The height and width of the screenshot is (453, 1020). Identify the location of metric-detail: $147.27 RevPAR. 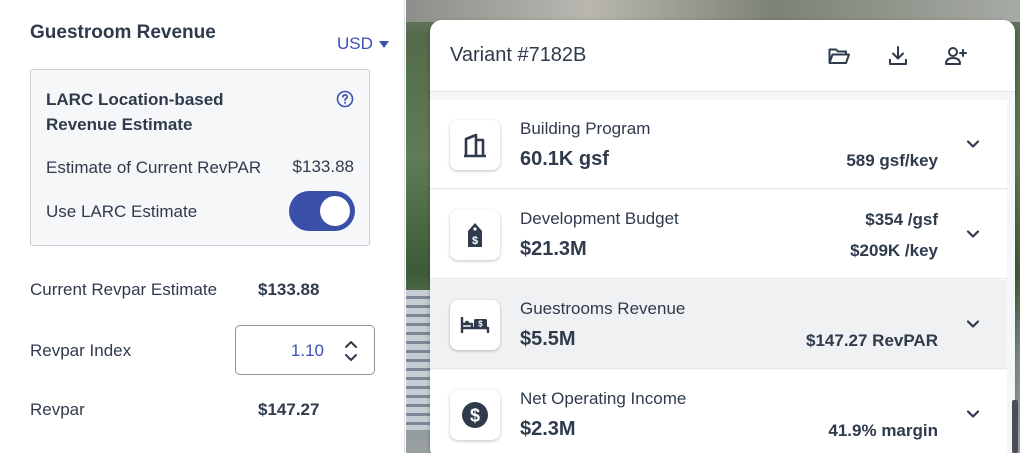
(872, 340).